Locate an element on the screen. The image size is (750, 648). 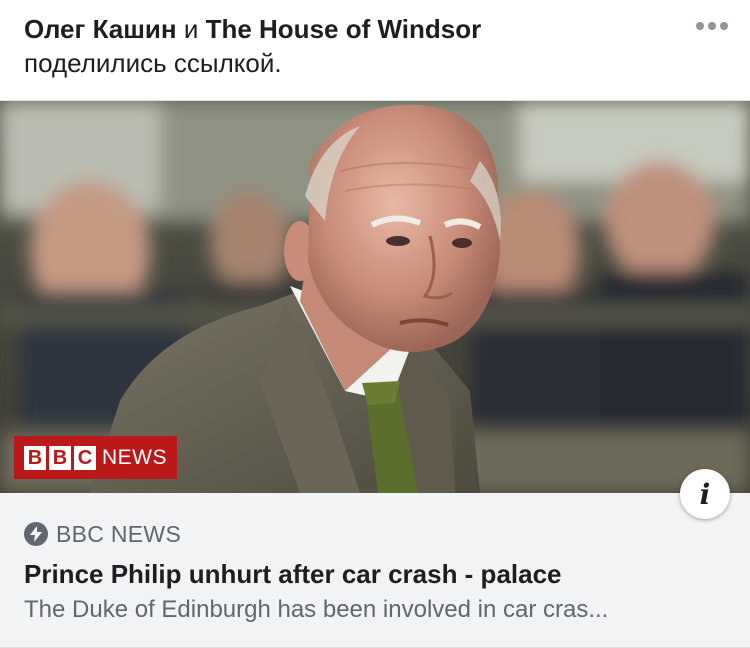
bbc-letter-blocks: B B C is located at coordinates (60, 457).